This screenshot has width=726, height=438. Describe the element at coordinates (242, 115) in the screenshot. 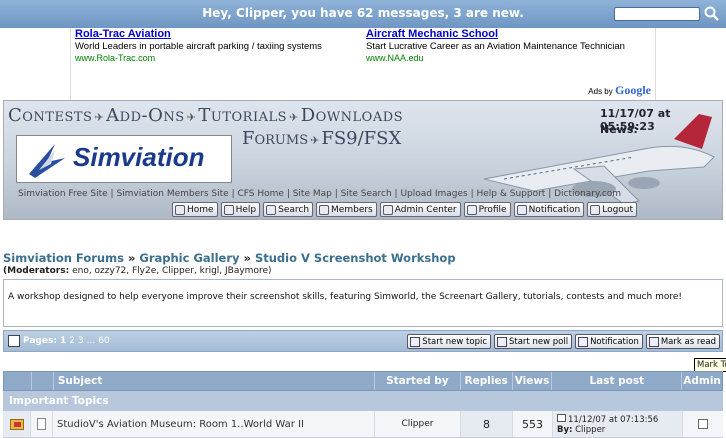

I see `nav-tutorials: Tutorials` at that location.